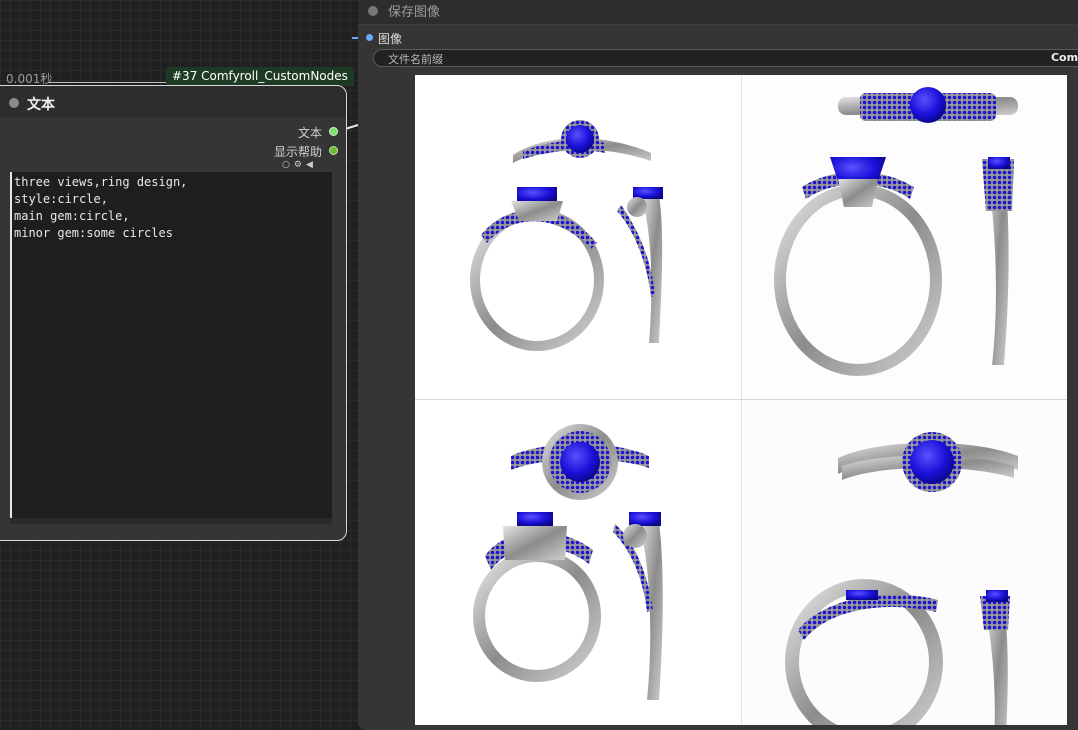  What do you see at coordinates (355, 38) in the screenshot?
I see `input-wire-stub` at bounding box center [355, 38].